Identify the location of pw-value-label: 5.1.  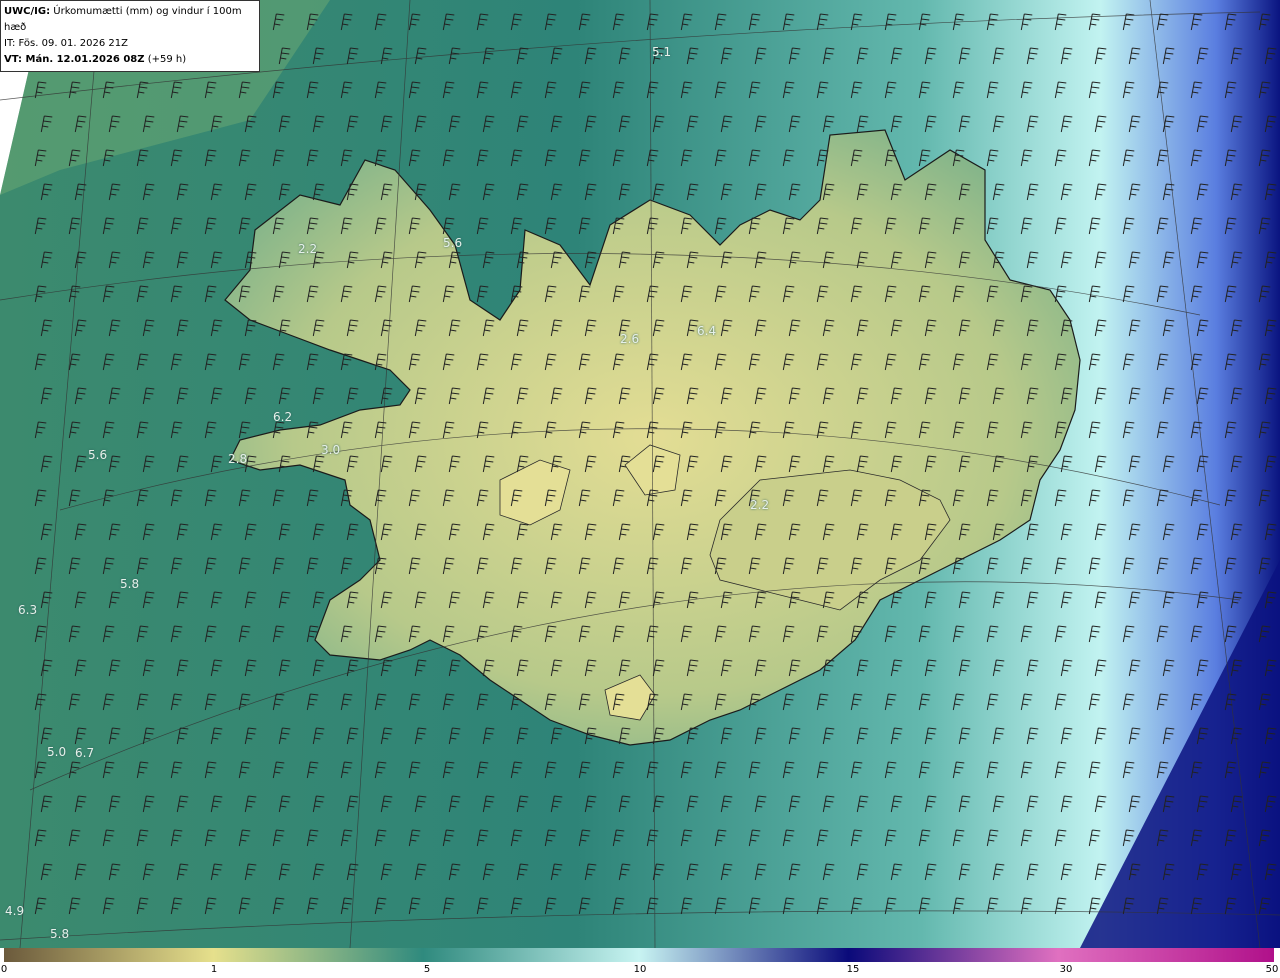
(662, 52).